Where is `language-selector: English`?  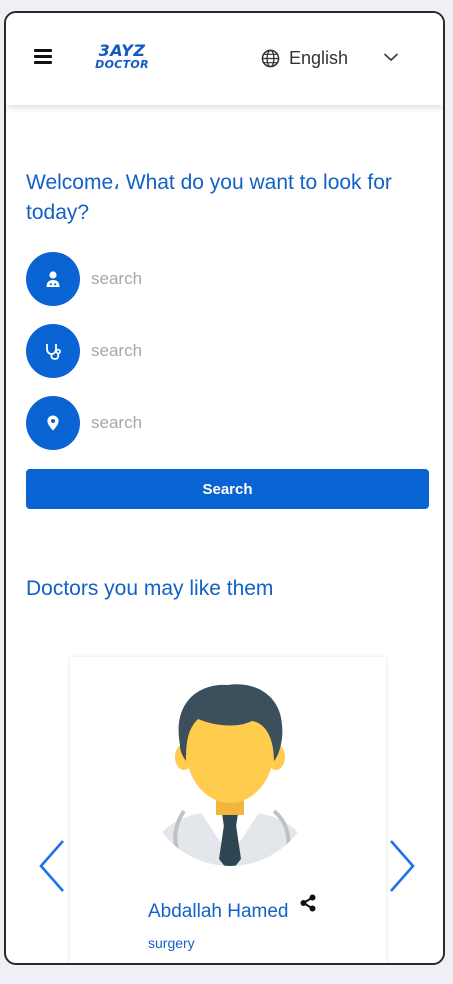
language-selector: English is located at coordinates (330, 58).